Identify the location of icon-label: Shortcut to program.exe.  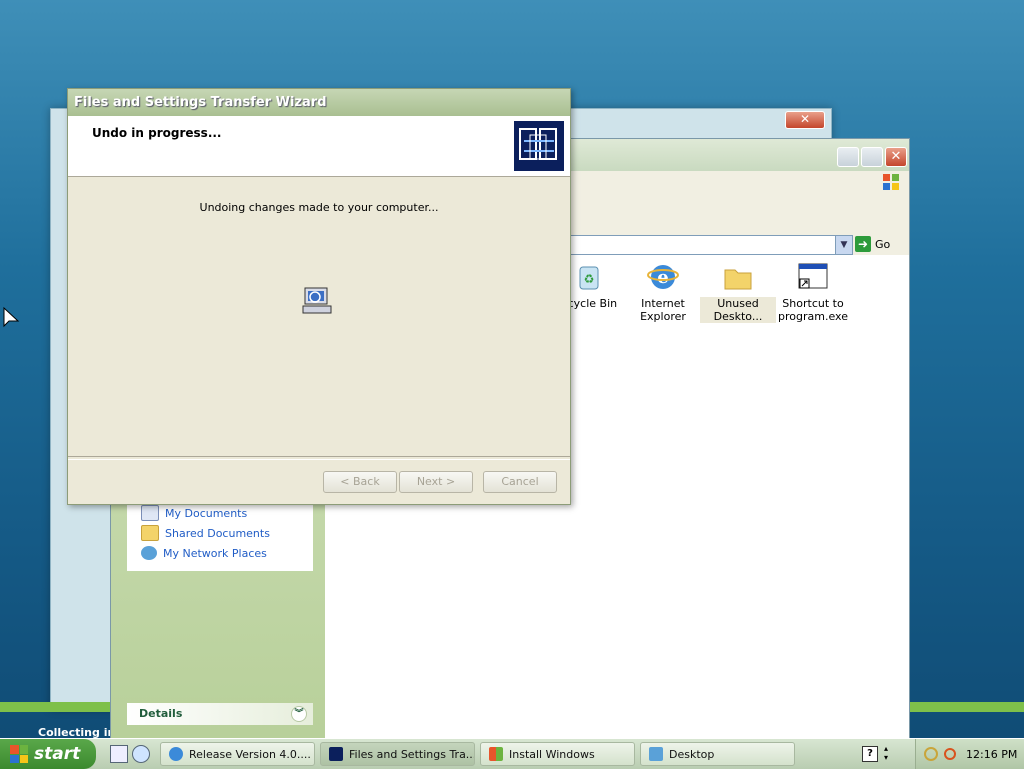
(813, 310).